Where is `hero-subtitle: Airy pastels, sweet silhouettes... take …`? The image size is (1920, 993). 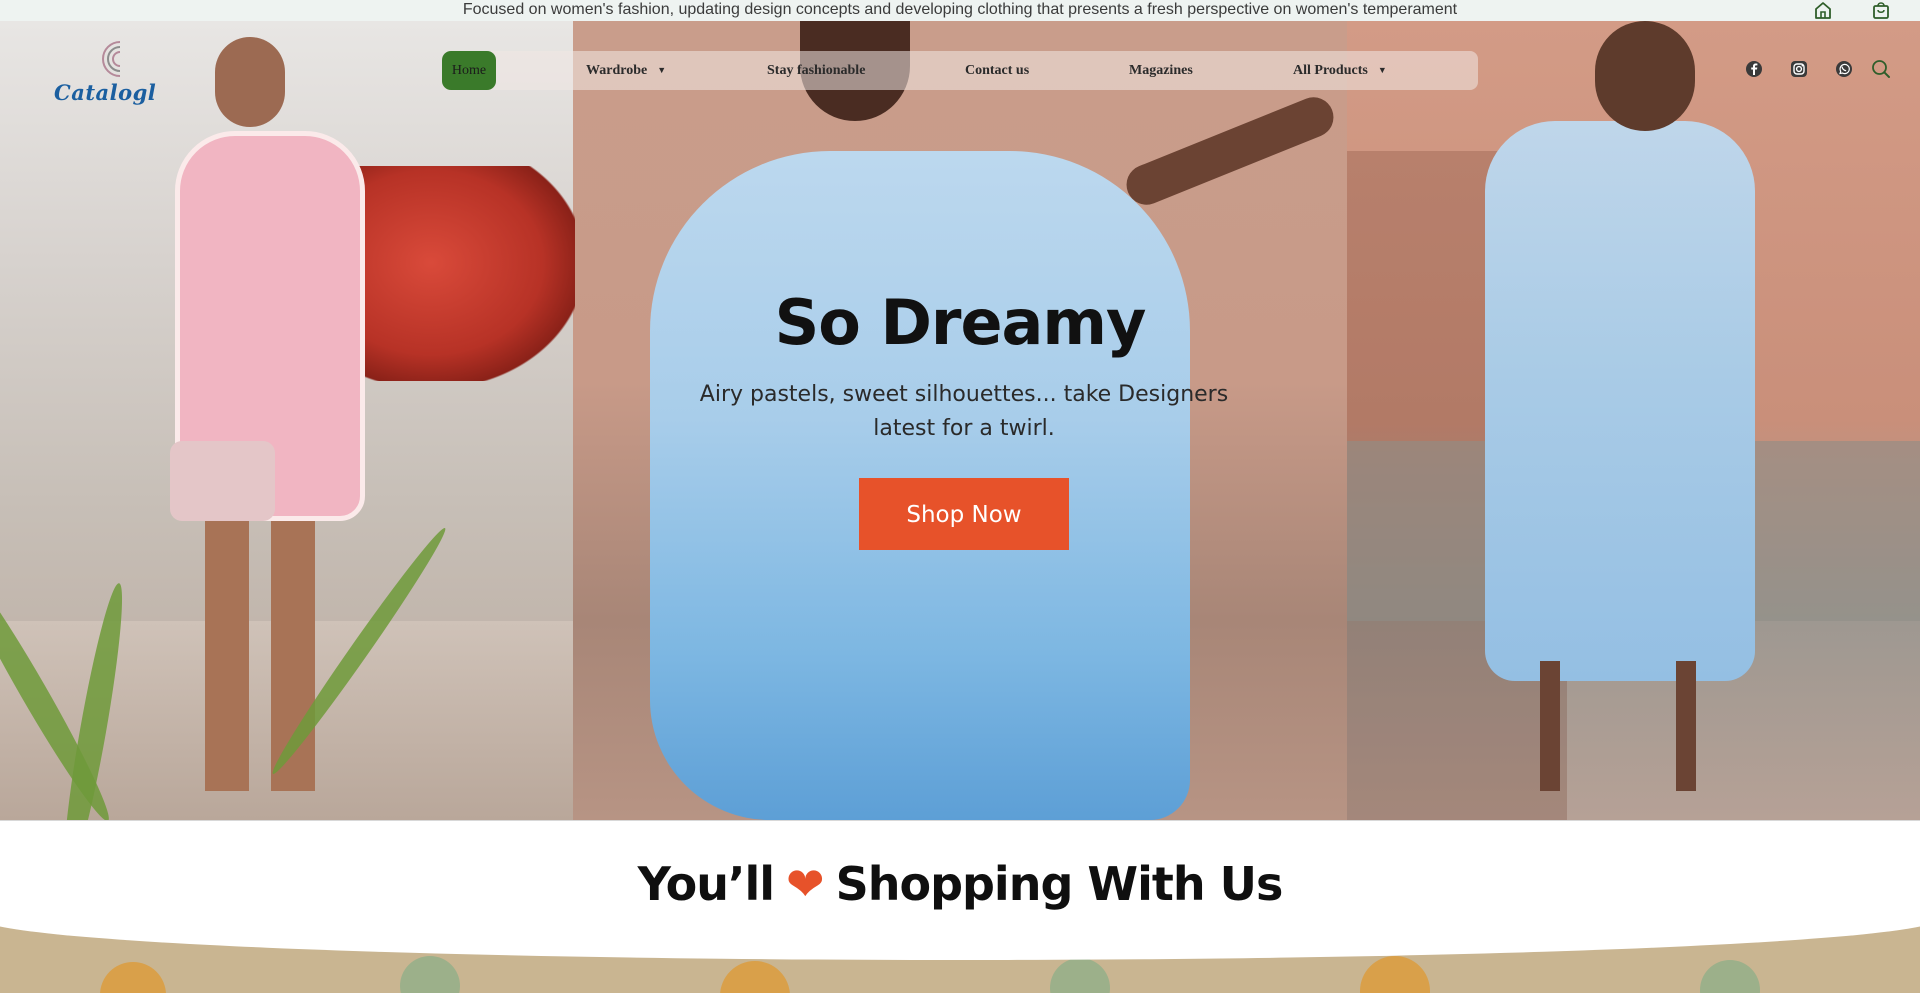 hero-subtitle: Airy pastels, sweet silhouettes... take … is located at coordinates (964, 411).